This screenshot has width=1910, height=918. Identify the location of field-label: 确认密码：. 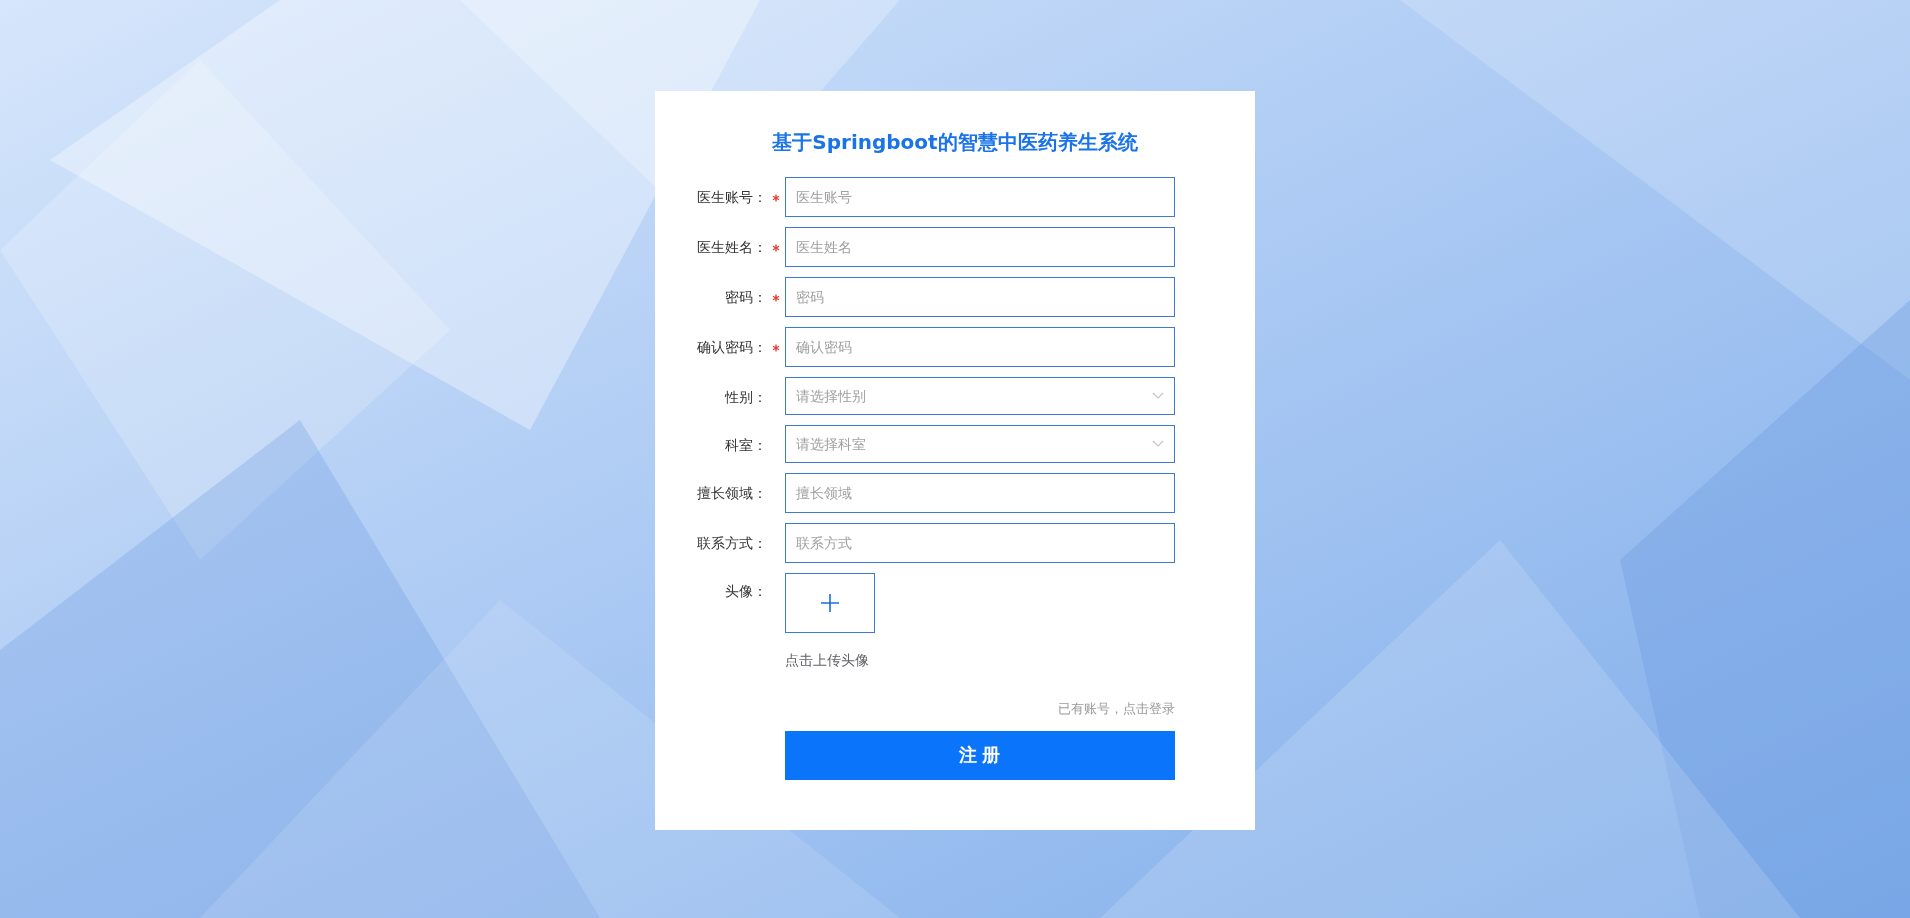
(731, 347).